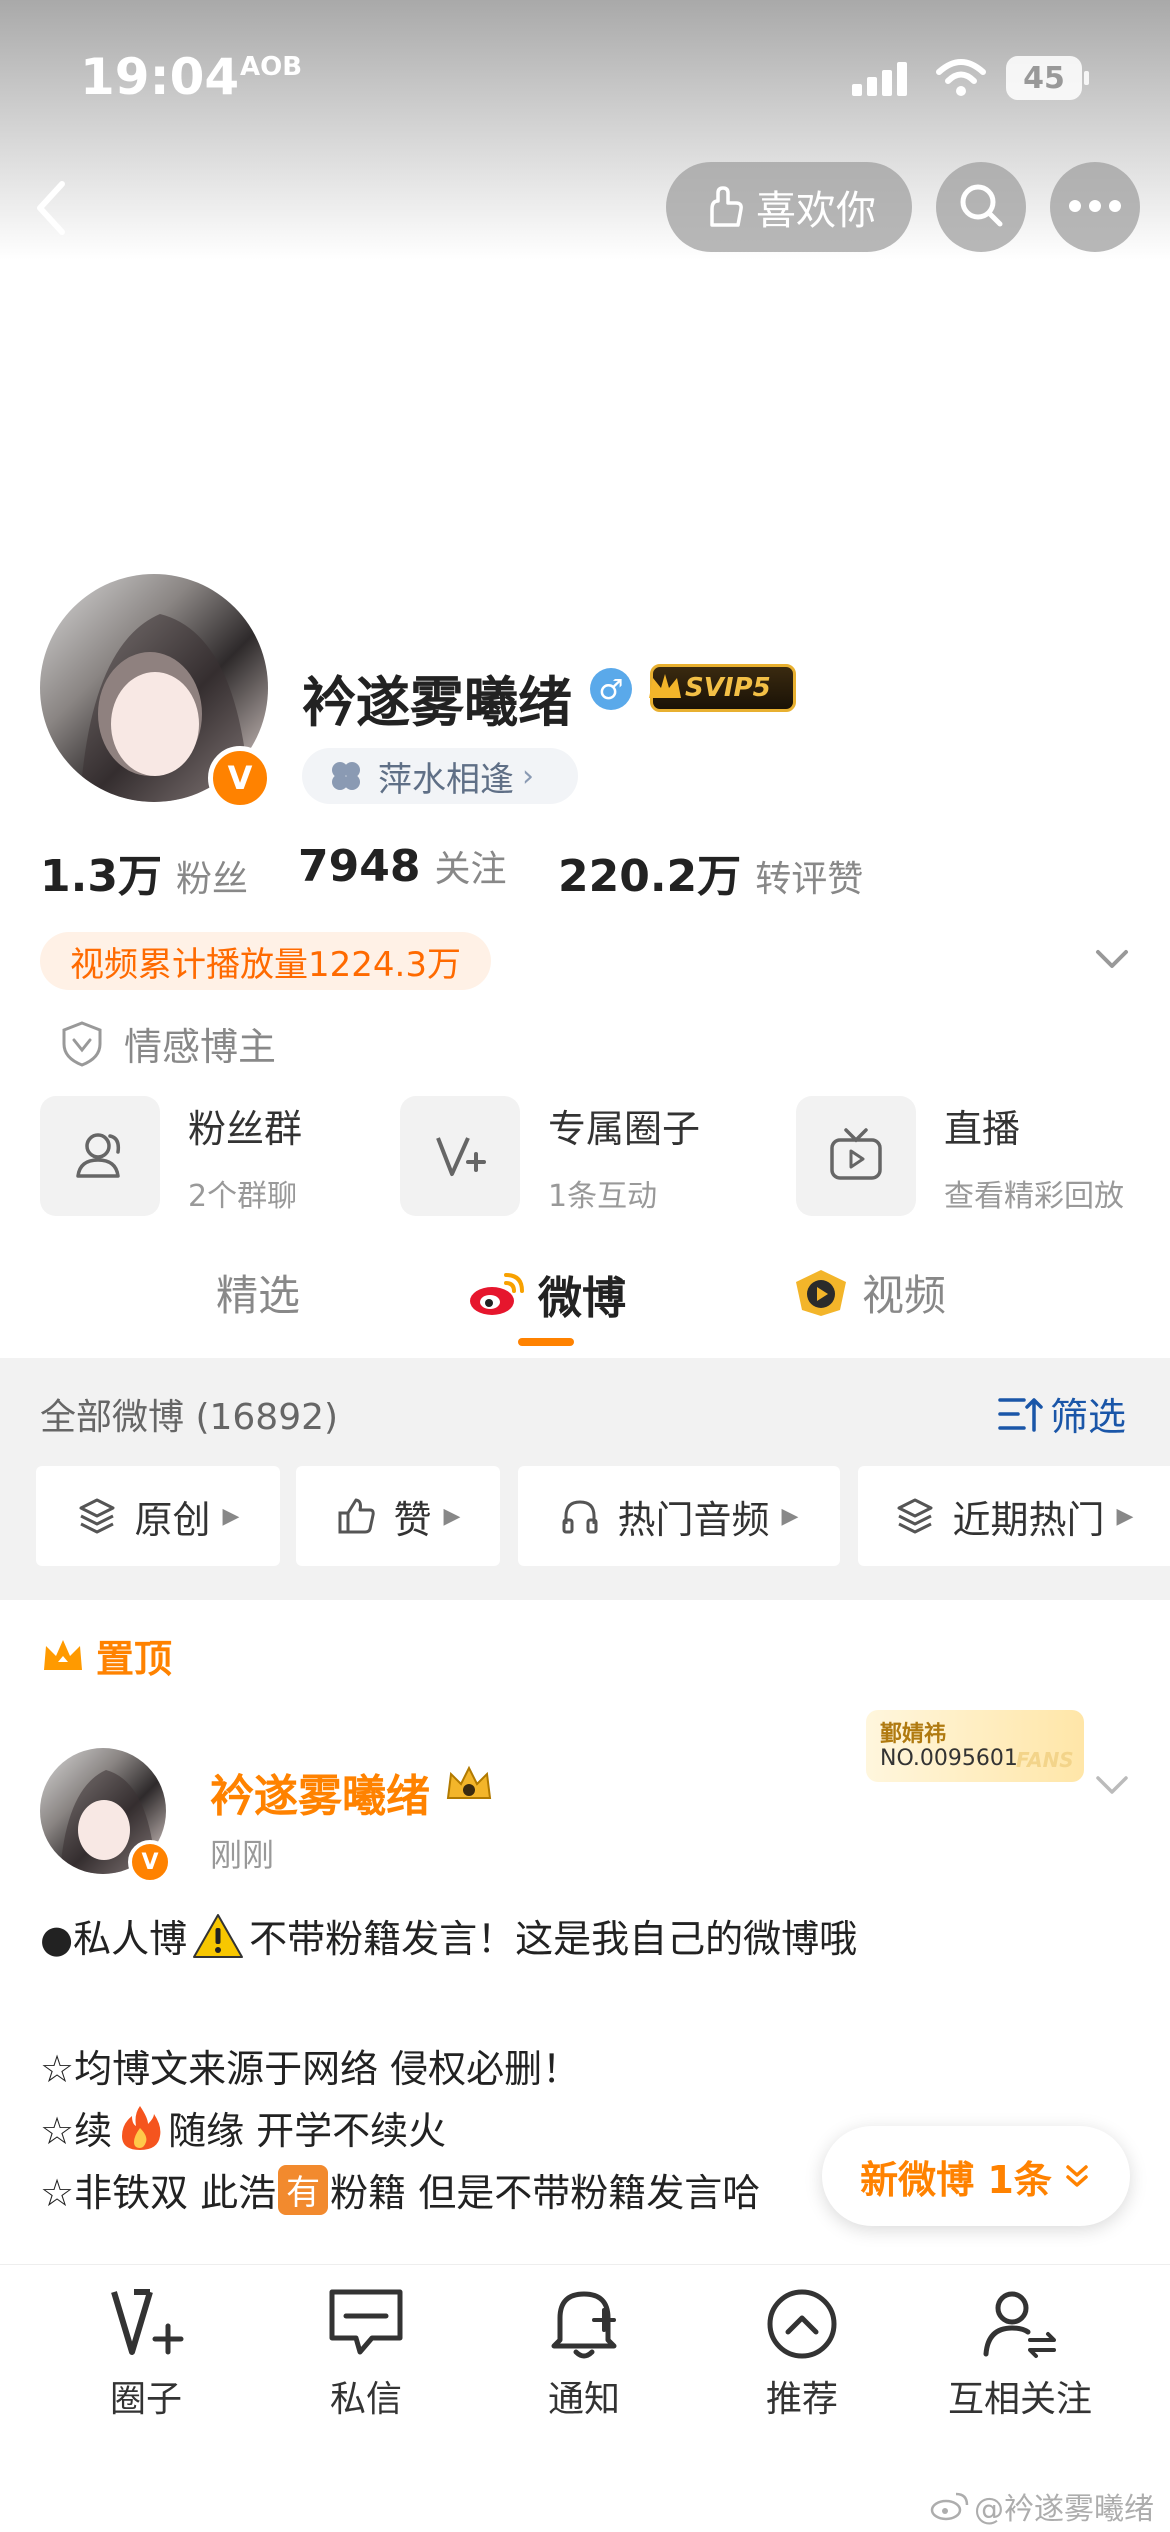 This screenshot has width=1170, height=2532. I want to click on post-text: ●私人博, so click(114, 1939).